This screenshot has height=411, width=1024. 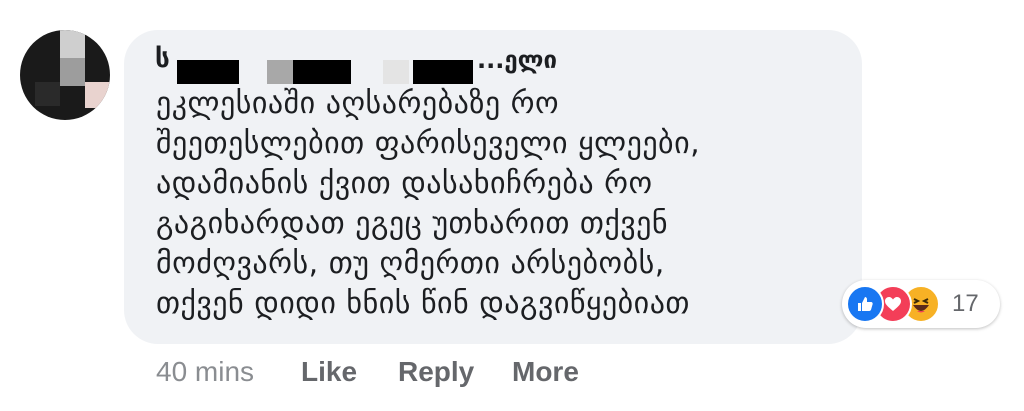 What do you see at coordinates (162, 59) in the screenshot?
I see `author-initial: ს` at bounding box center [162, 59].